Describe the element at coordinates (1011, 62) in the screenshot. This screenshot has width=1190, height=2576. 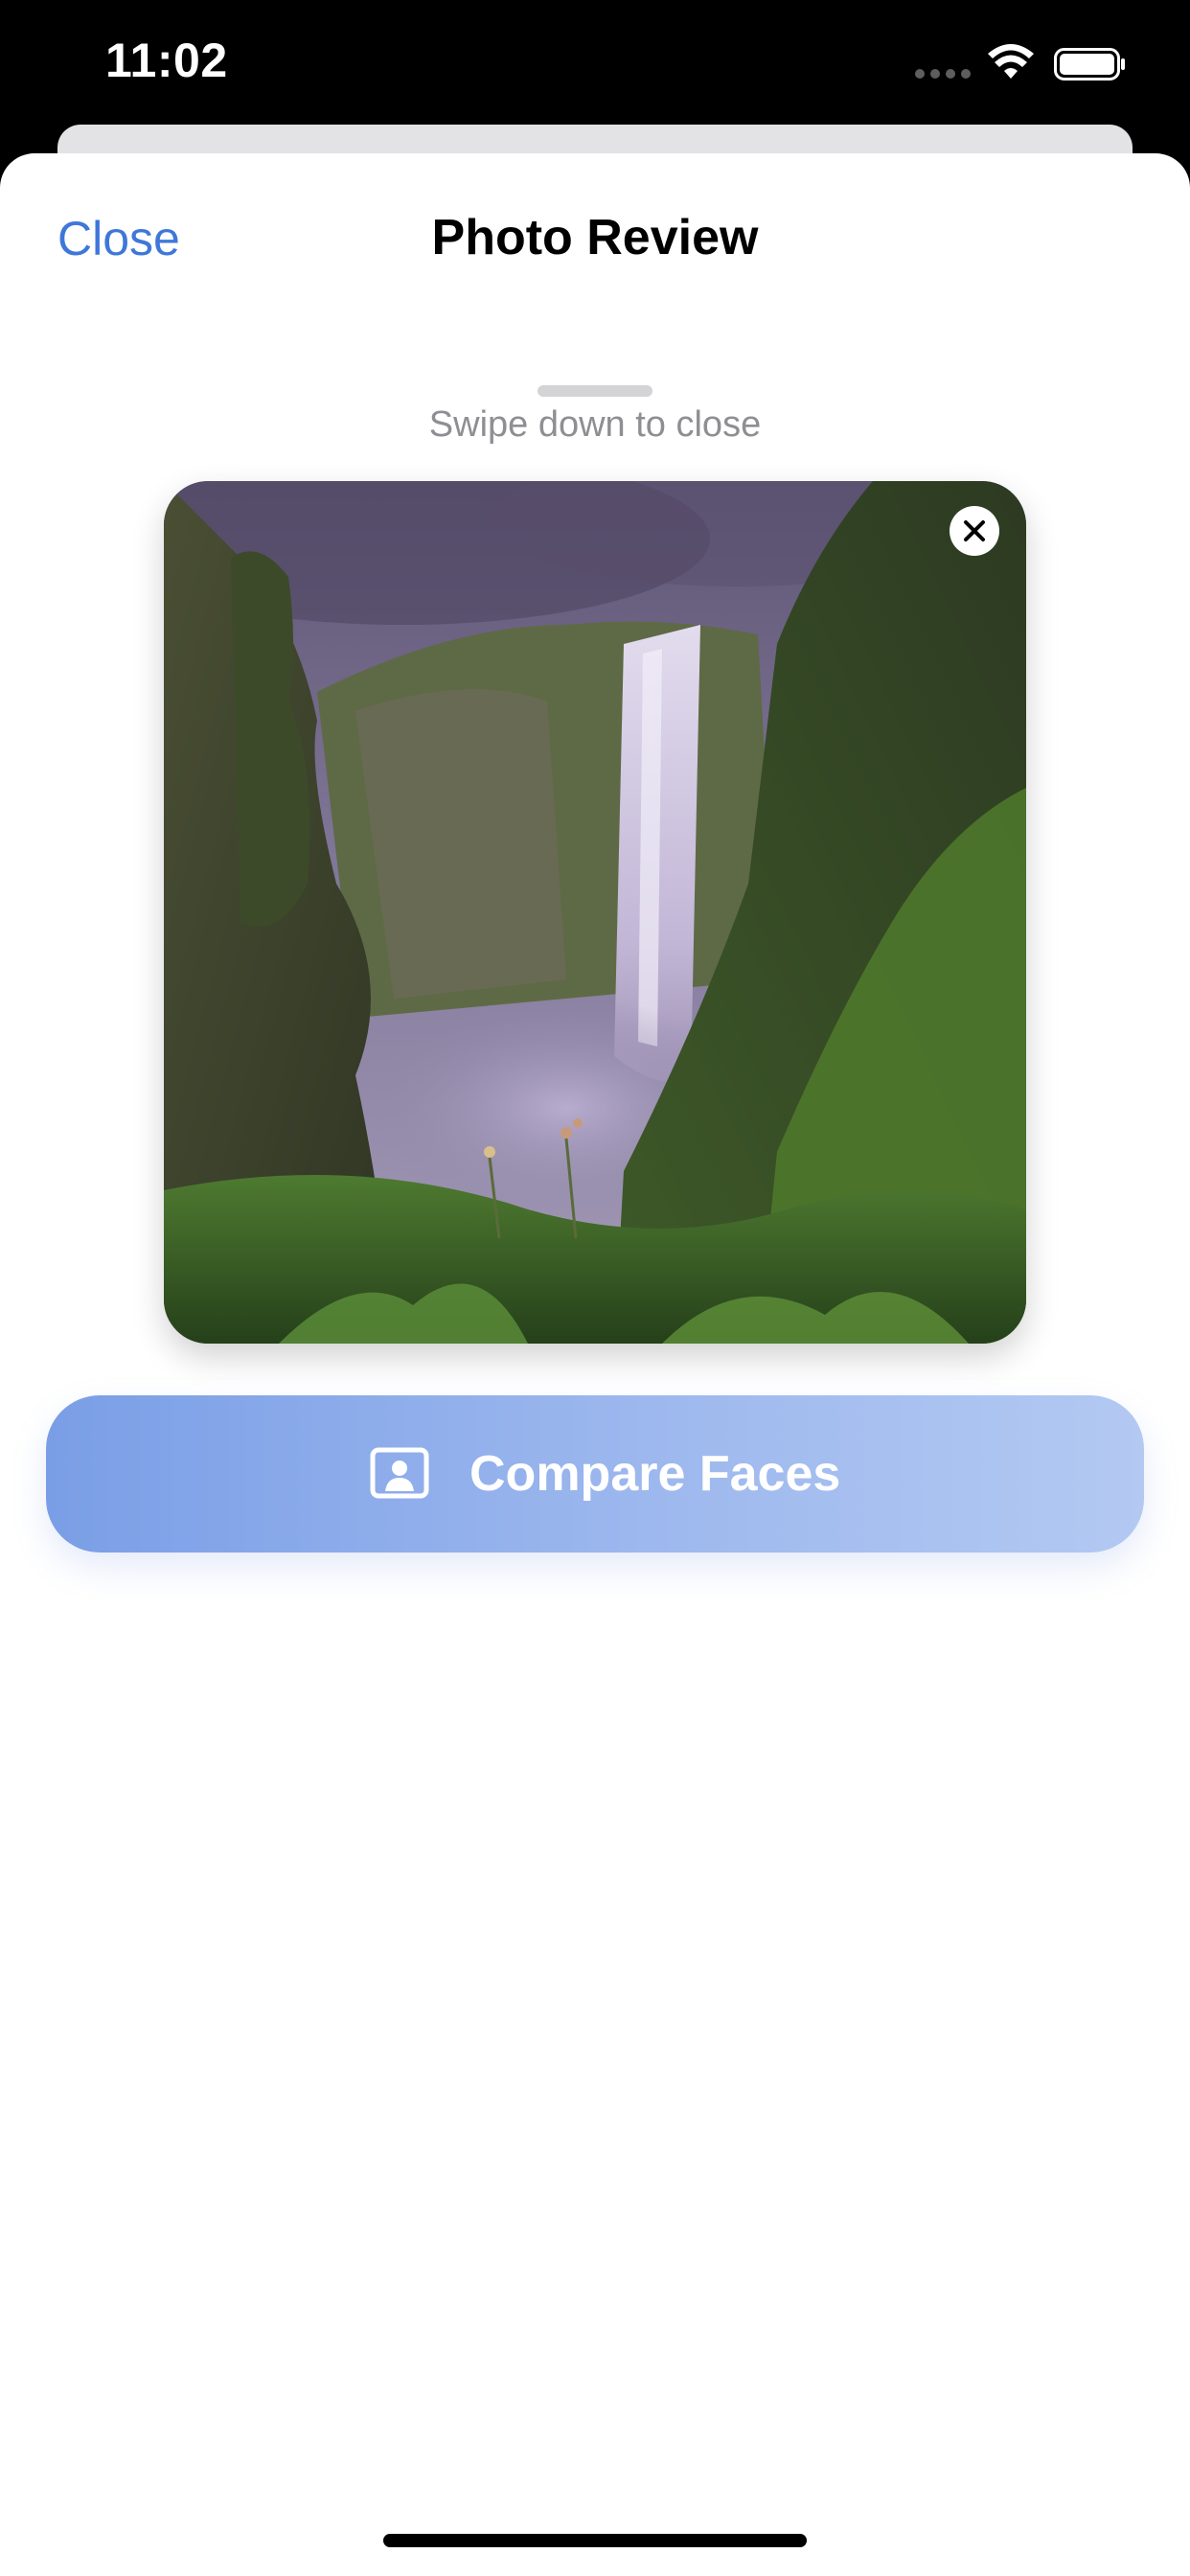
I see `wifi-icon` at that location.